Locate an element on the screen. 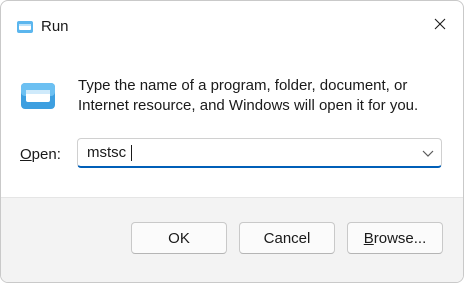 The image size is (464, 283). open-label: Open: is located at coordinates (40, 154).